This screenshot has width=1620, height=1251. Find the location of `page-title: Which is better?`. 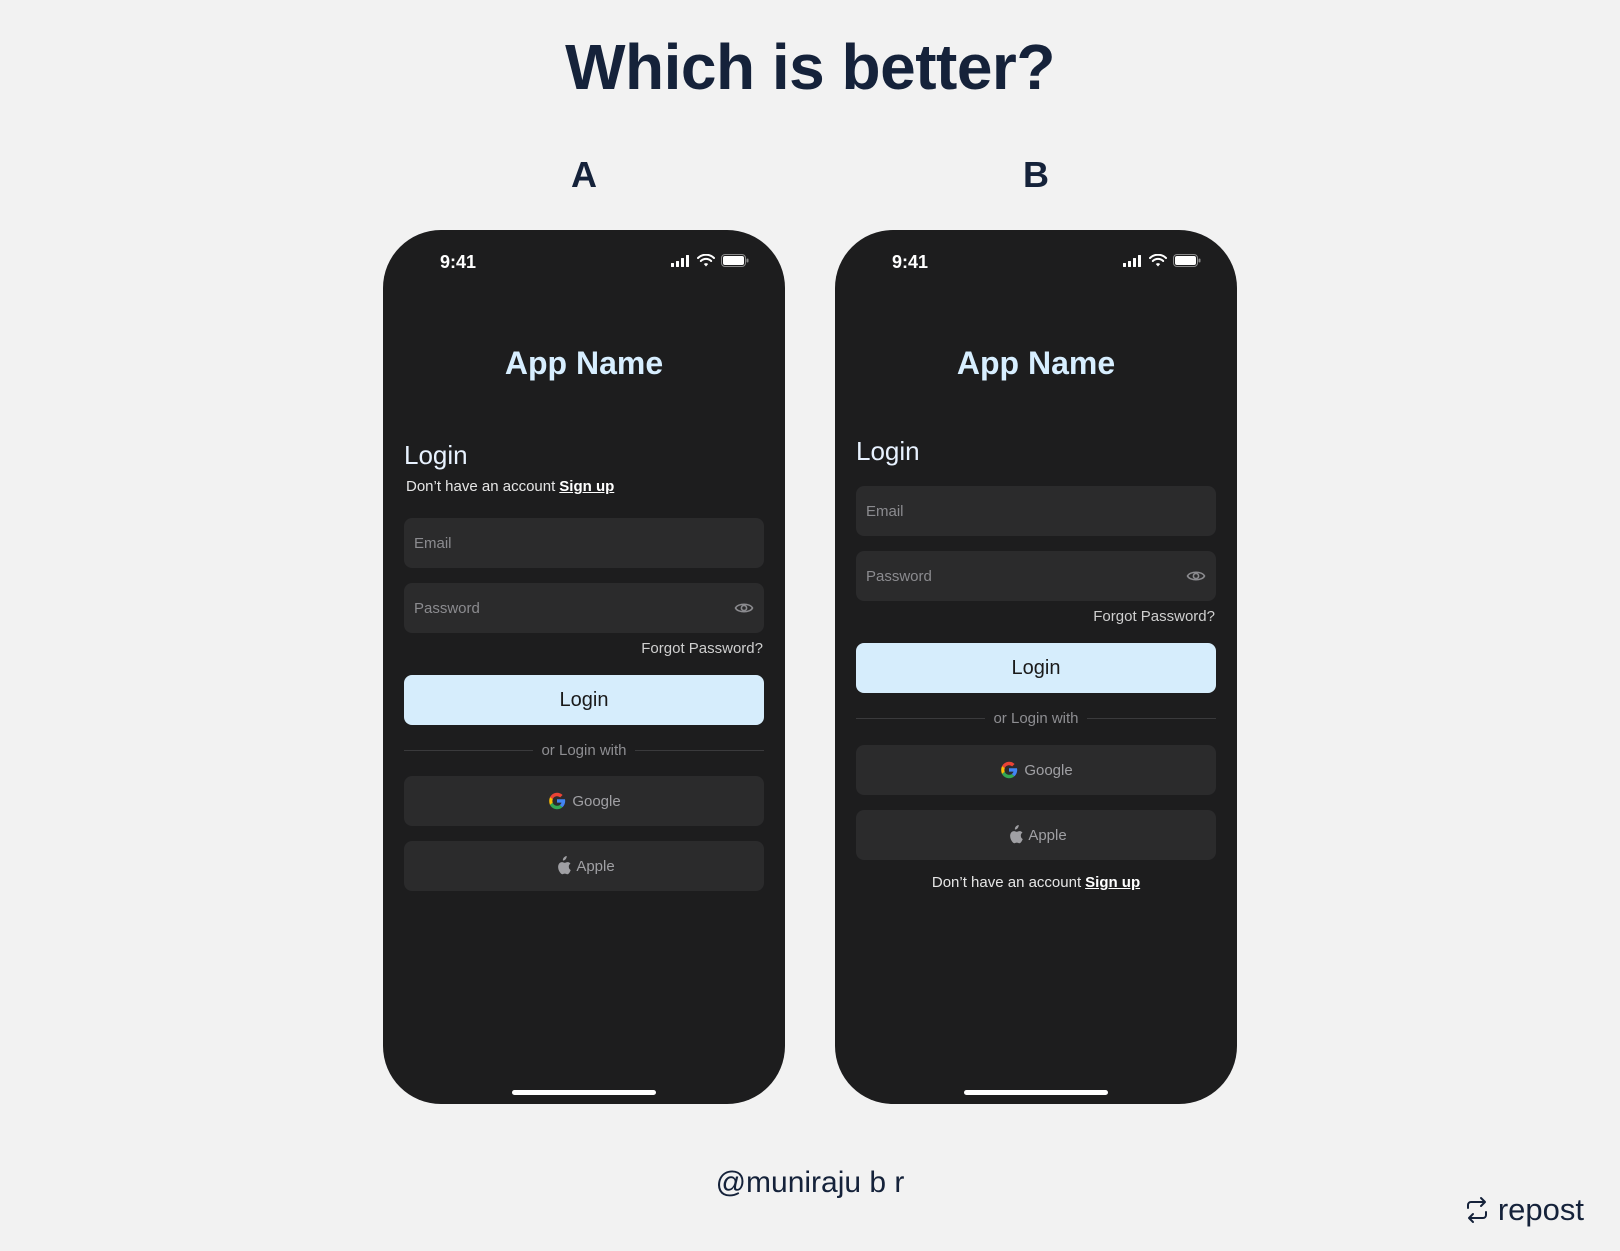

page-title: Which is better? is located at coordinates (810, 67).